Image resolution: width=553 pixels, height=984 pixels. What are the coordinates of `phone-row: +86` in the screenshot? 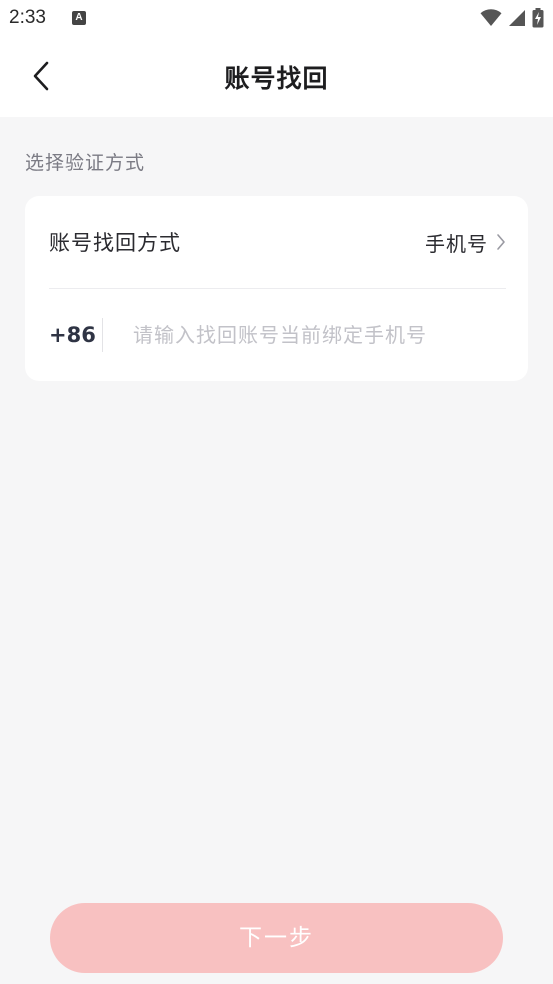 It's located at (277, 335).